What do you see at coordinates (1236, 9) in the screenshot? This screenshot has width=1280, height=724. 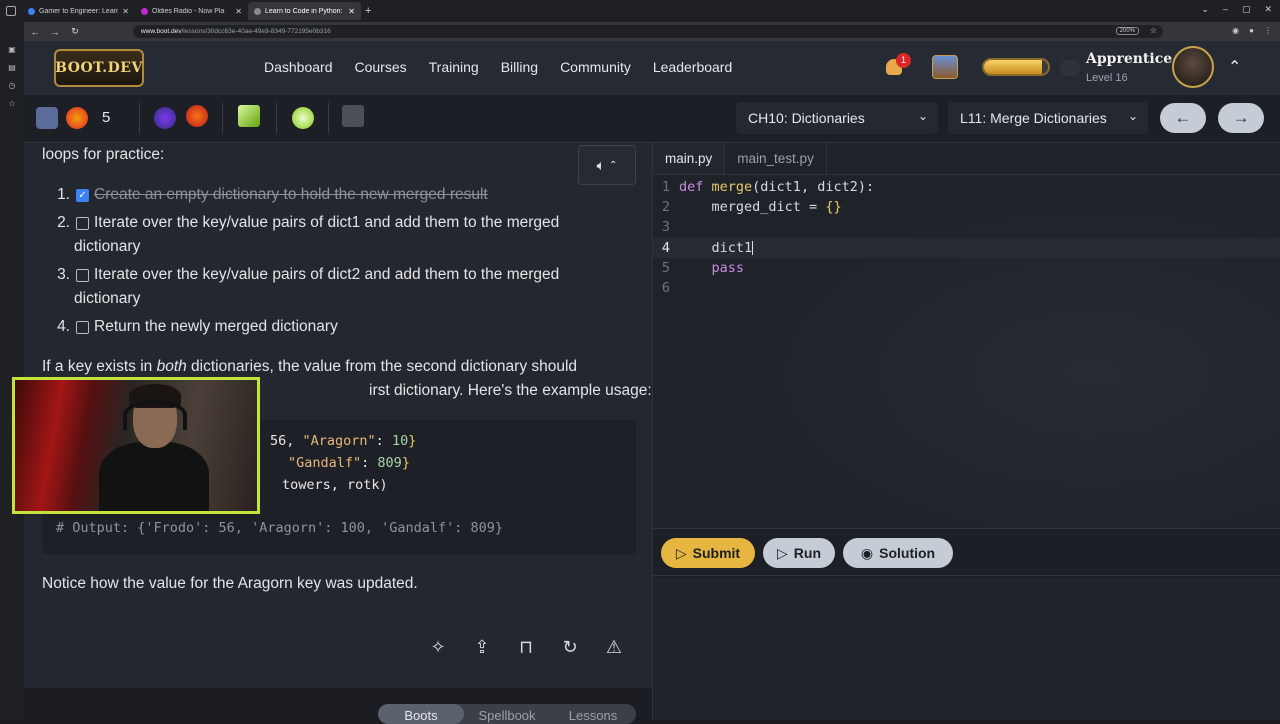 I see `window-controls: ⌄ – ▢ ✕` at bounding box center [1236, 9].